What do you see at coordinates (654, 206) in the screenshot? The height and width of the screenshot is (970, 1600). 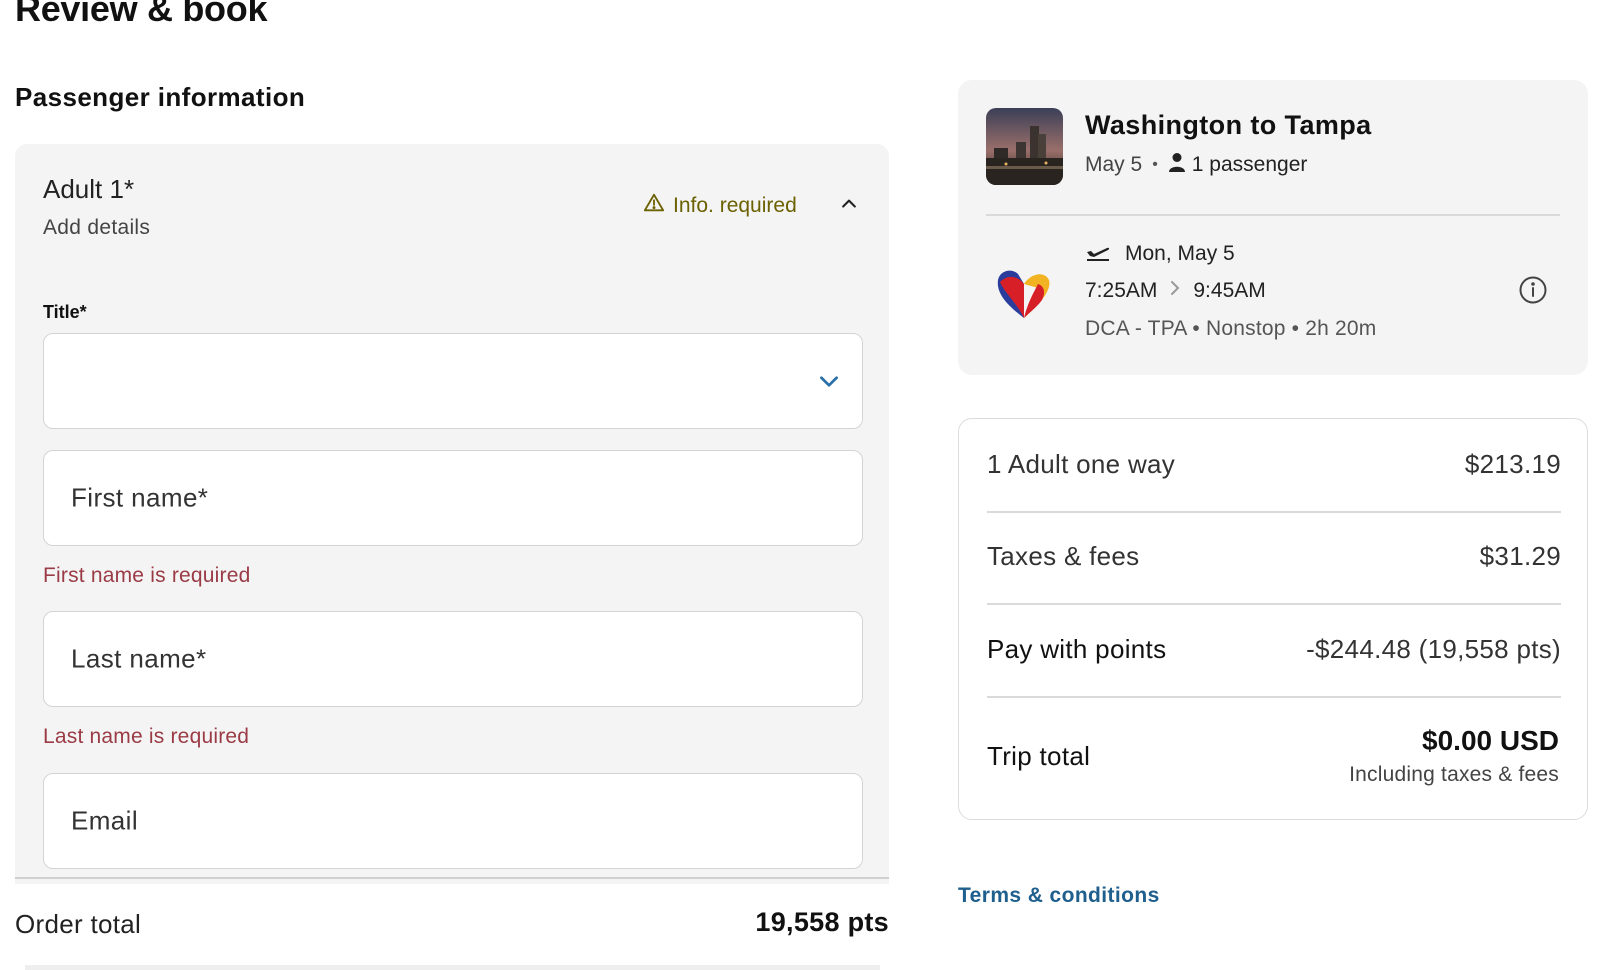 I see `warning-triangle-icon` at bounding box center [654, 206].